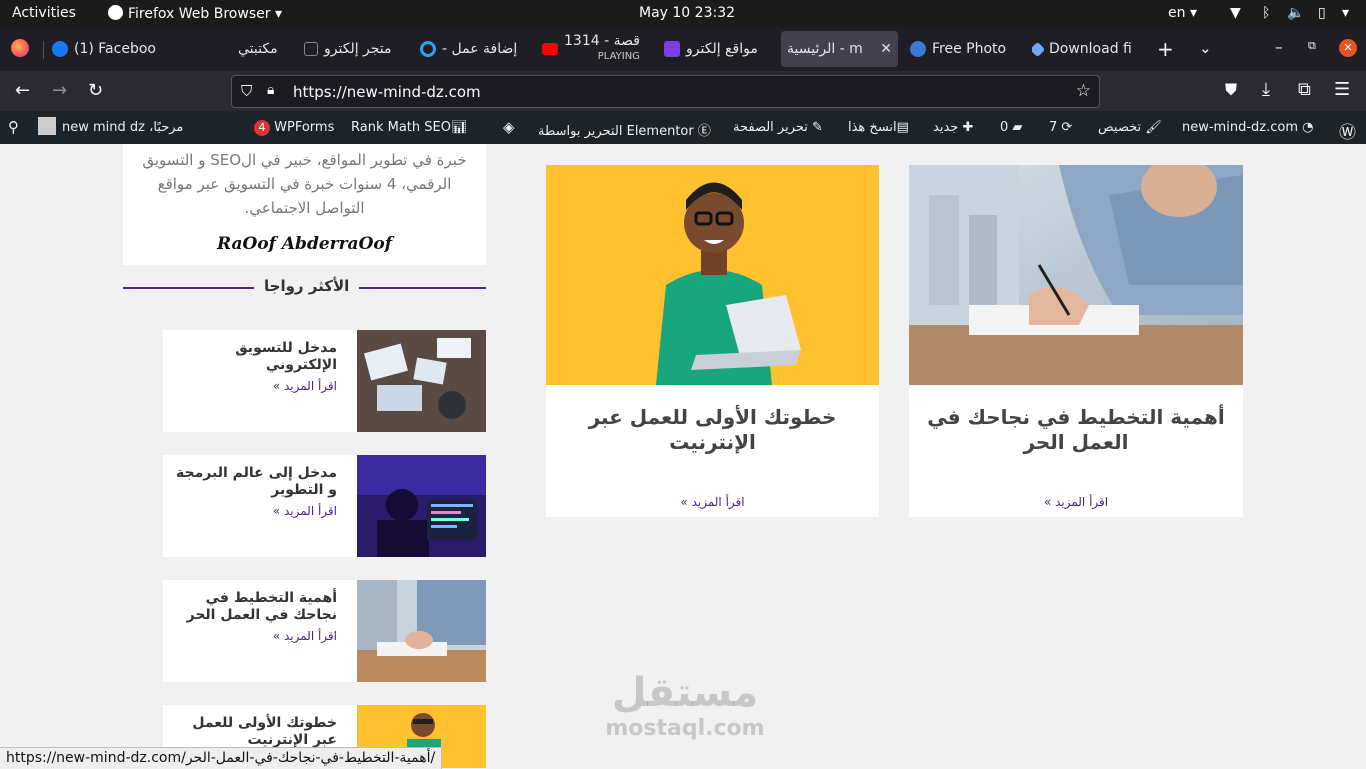  I want to click on elementor-edit-link: التحرير بواسطة Elementor Ⓔ, so click(624, 129).